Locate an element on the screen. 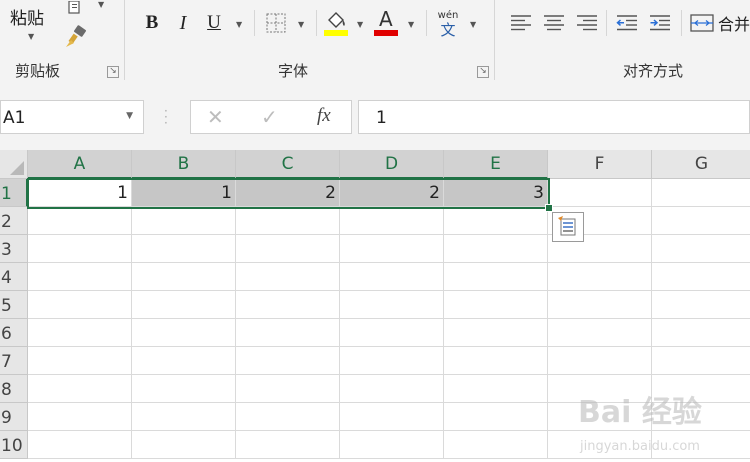 This screenshot has height=462, width=750. cell-b10 is located at coordinates (184, 445).